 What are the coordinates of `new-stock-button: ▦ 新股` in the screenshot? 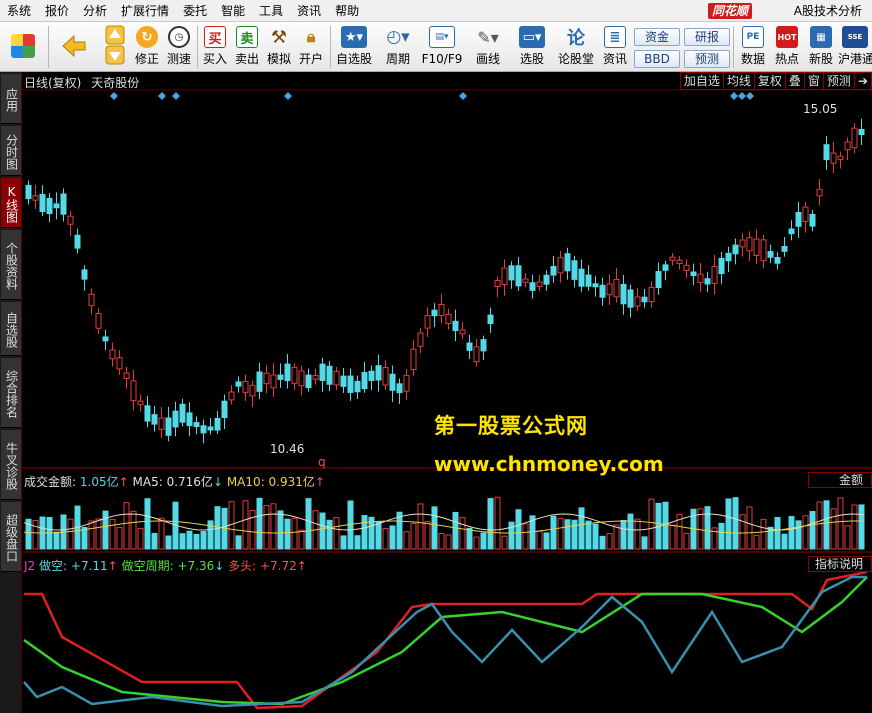 It's located at (821, 47).